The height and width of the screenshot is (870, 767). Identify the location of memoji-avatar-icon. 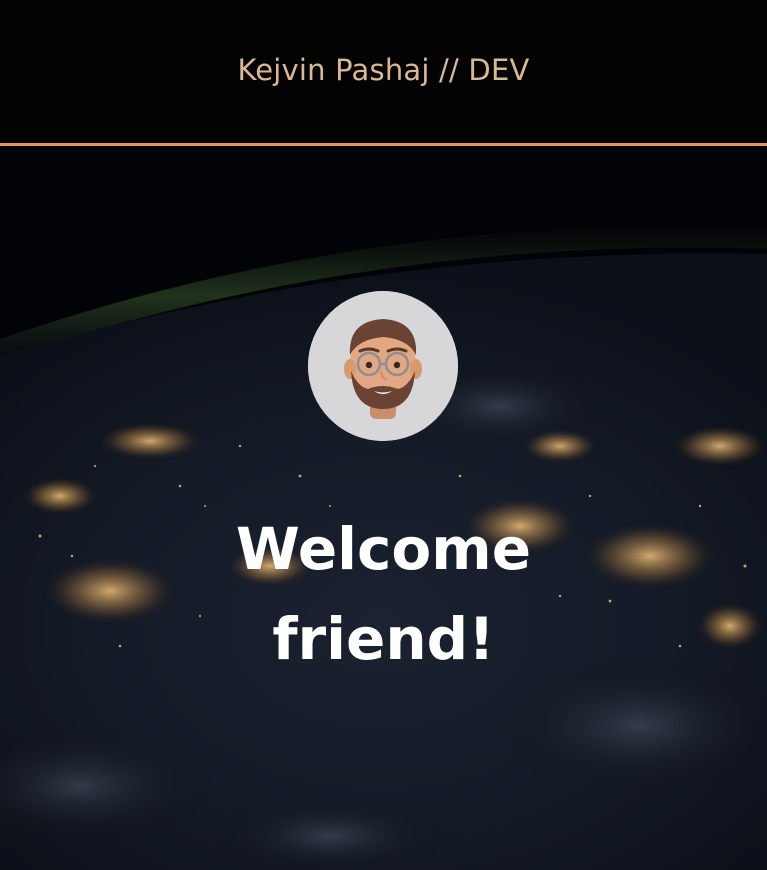
(383, 366).